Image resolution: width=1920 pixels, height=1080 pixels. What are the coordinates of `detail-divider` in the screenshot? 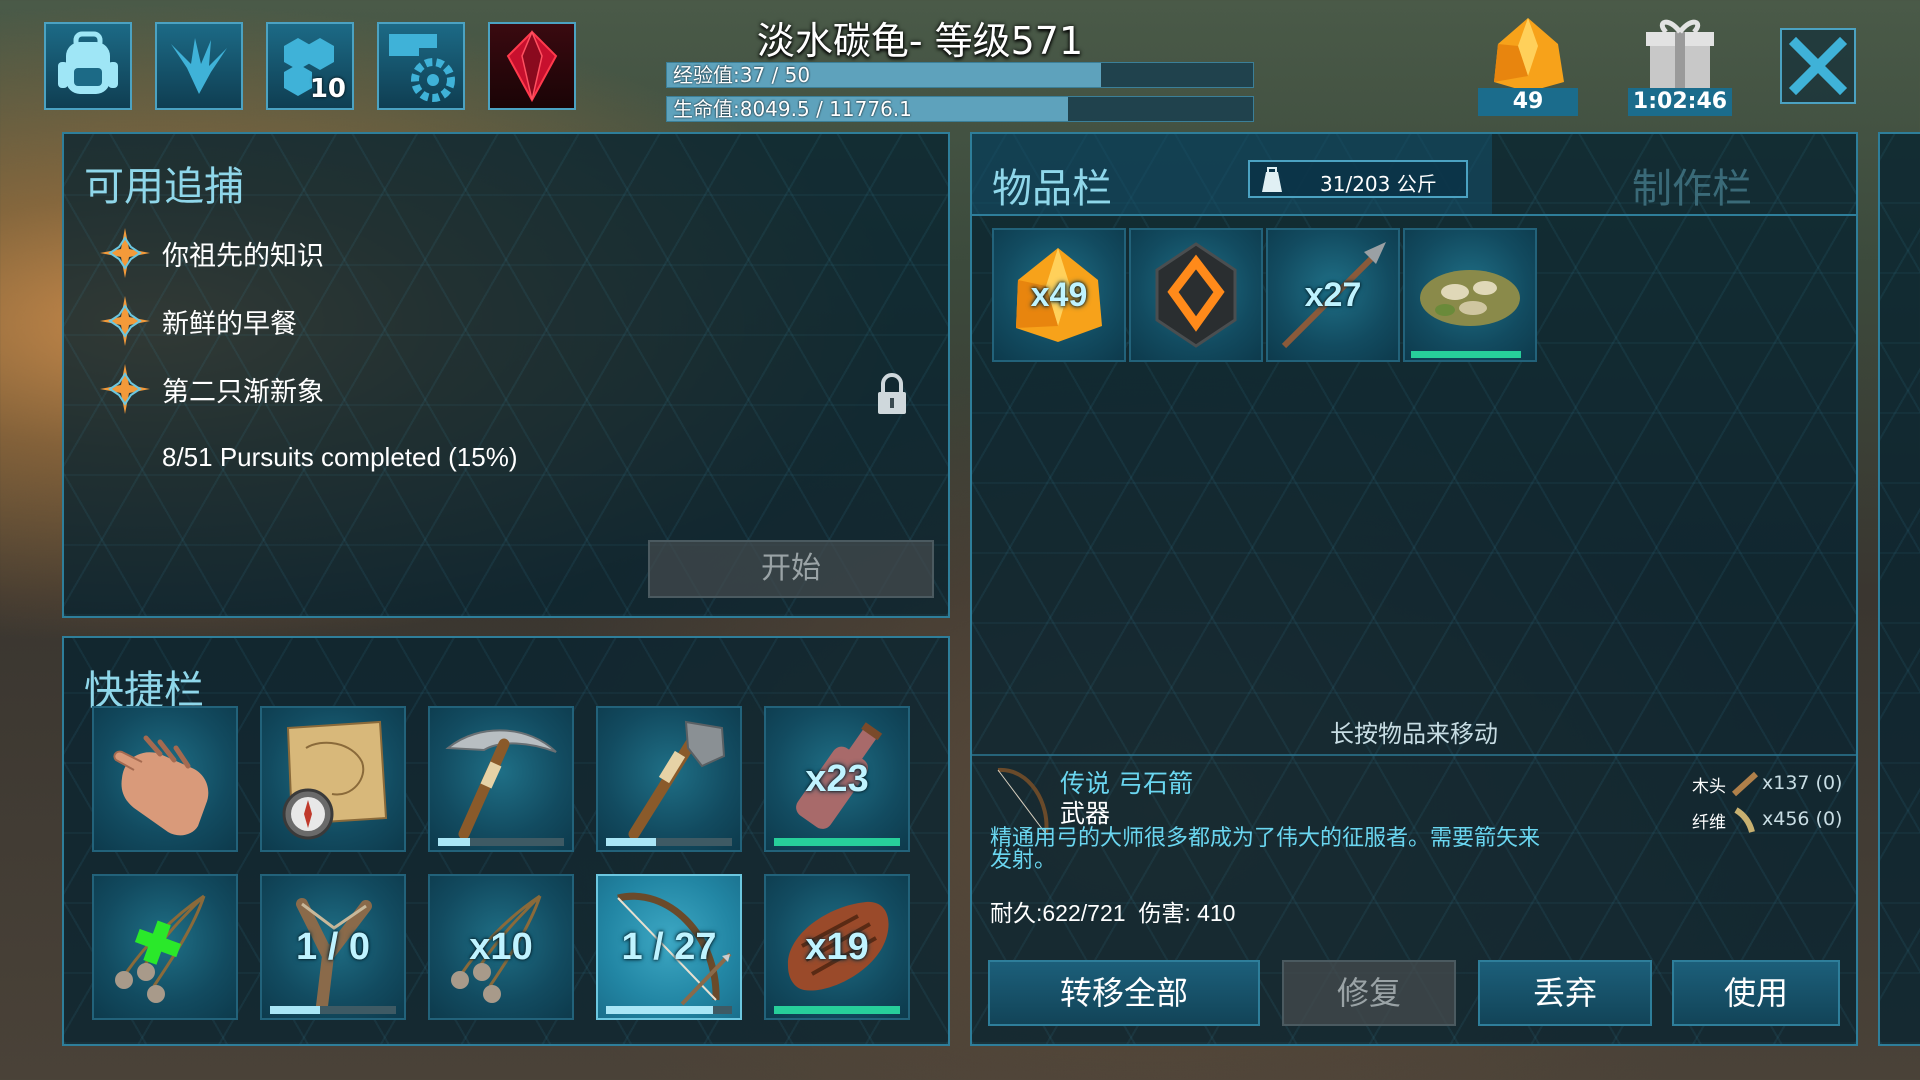 It's located at (1414, 755).